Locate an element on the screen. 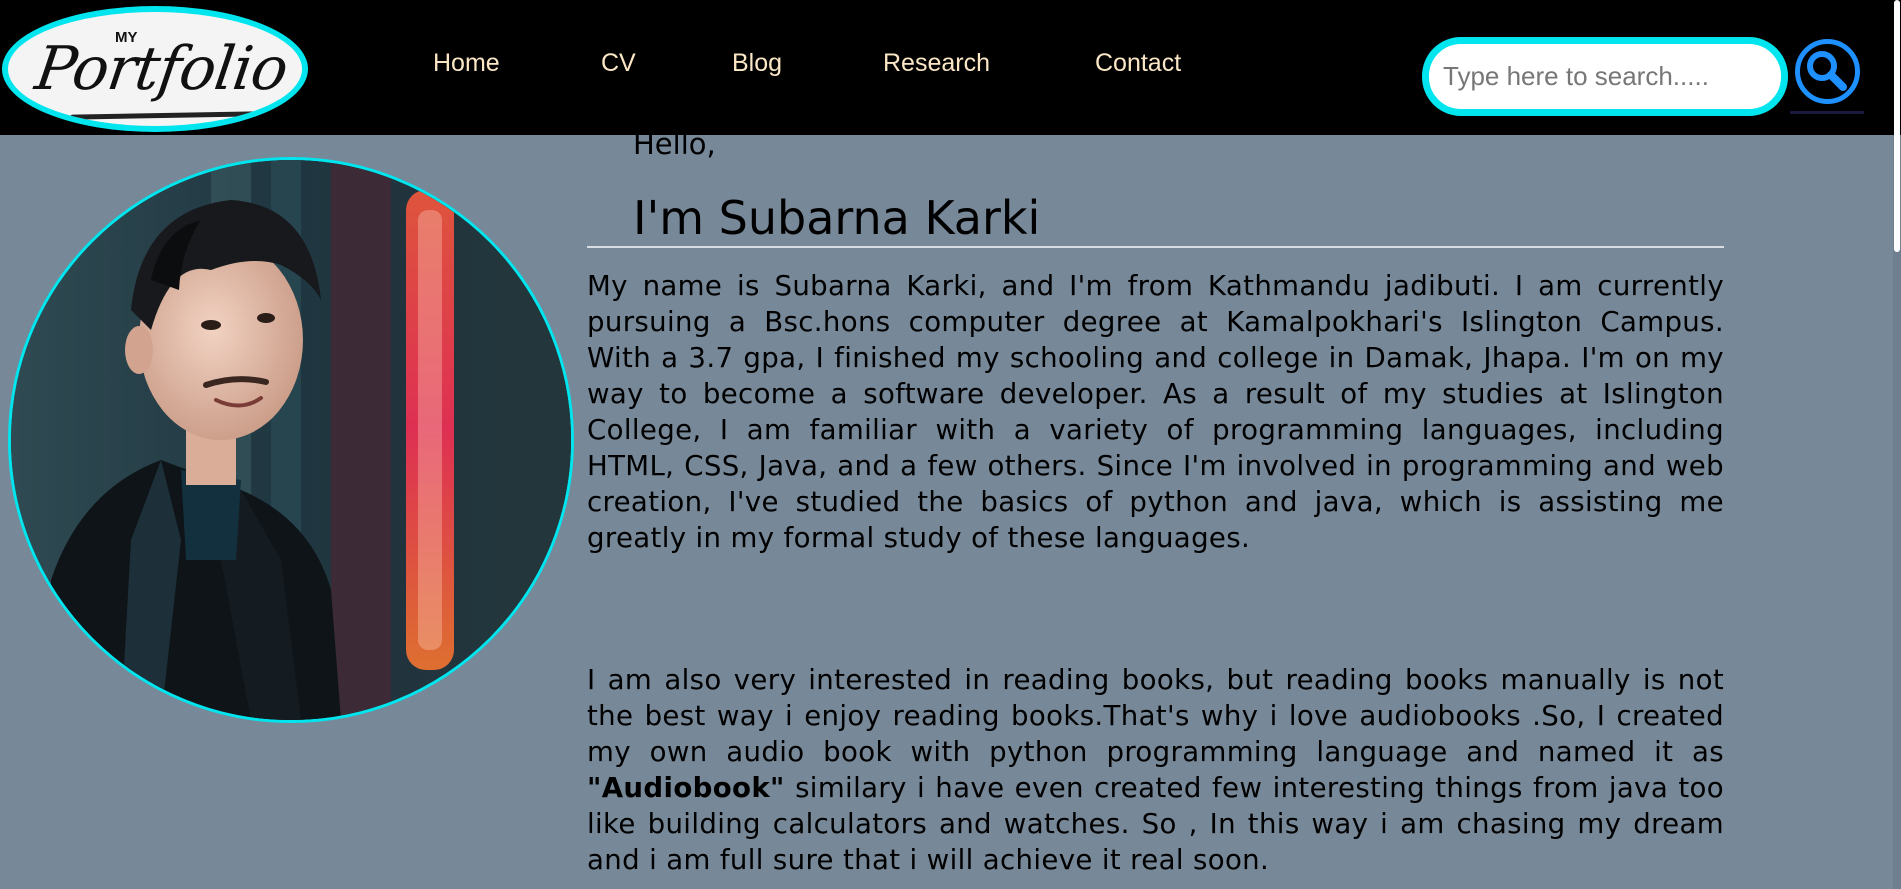  logo-wordmark: Portfolio is located at coordinates (161, 69).